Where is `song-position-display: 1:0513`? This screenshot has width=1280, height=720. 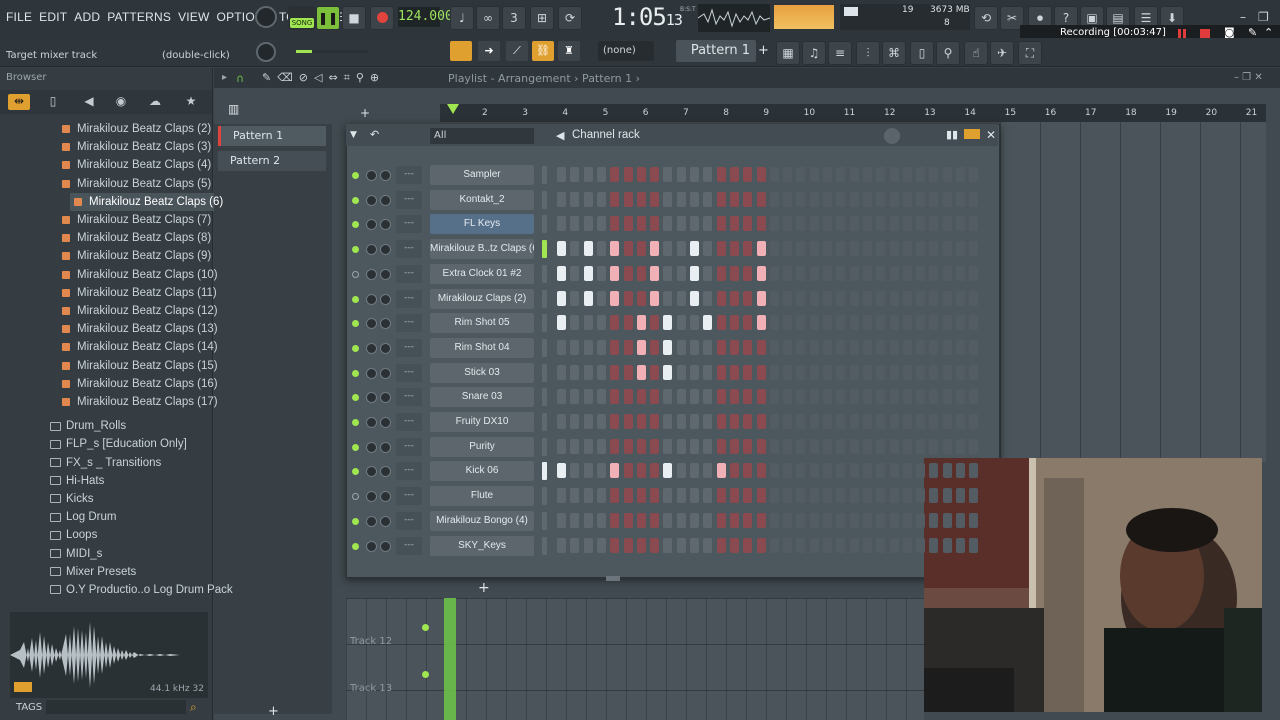 song-position-display: 1:0513 is located at coordinates (647, 17).